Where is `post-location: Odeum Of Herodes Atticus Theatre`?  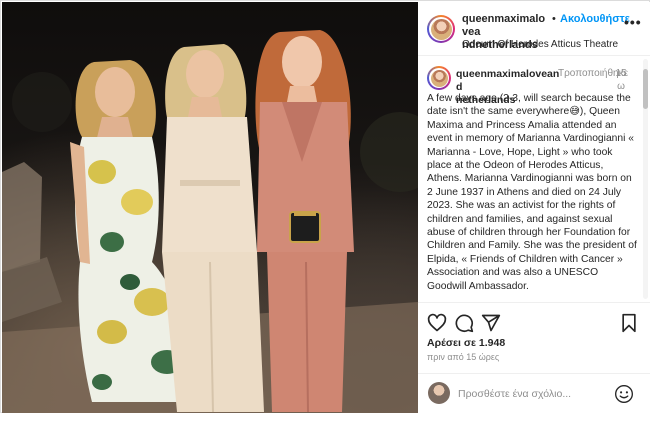
post-location: Odeum Of Herodes Atticus Theatre is located at coordinates (540, 44).